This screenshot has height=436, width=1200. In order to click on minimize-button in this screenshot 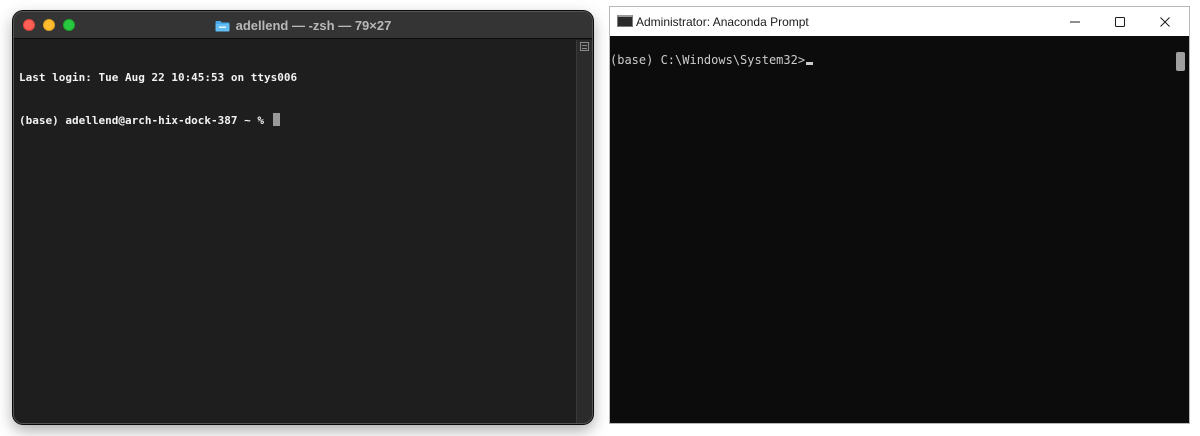, I will do `click(1074, 21)`.